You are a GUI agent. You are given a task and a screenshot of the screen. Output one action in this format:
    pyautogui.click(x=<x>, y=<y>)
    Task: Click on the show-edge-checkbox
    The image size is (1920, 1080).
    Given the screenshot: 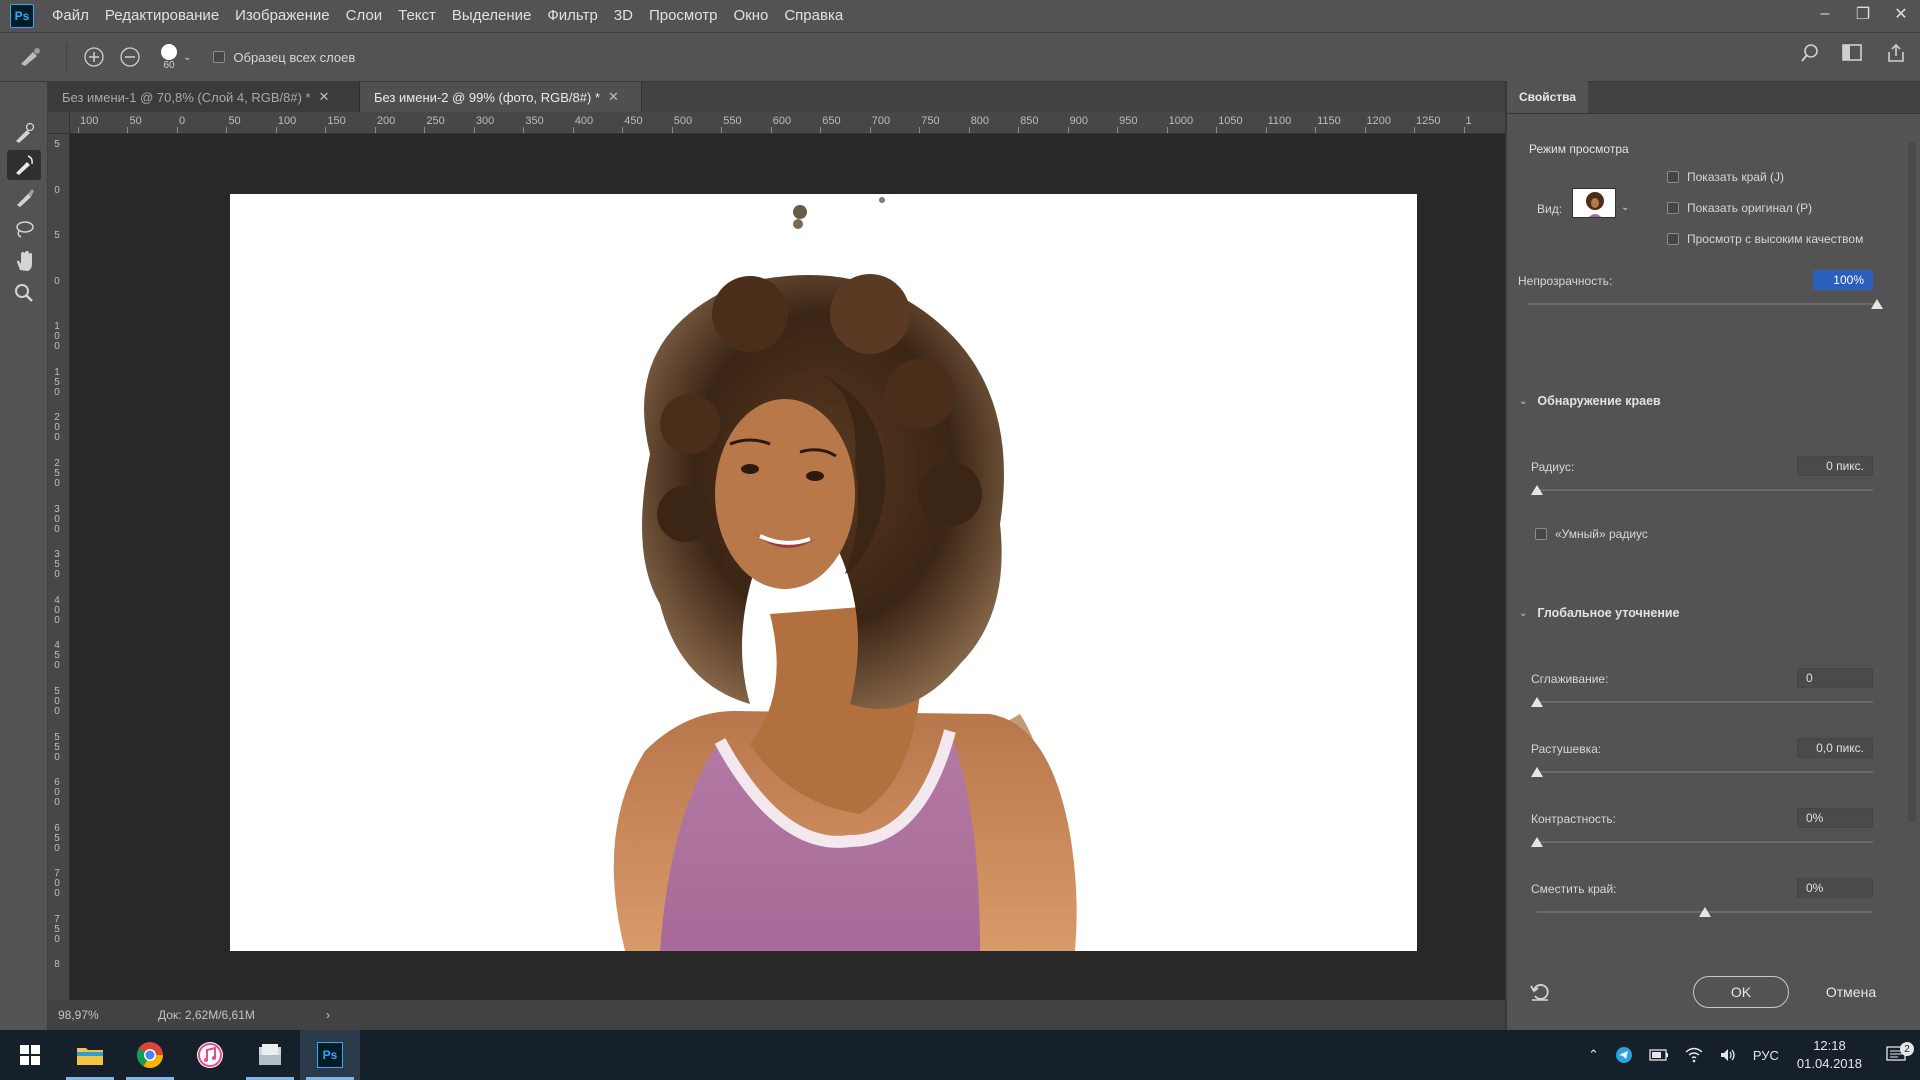 What is the action you would take?
    pyautogui.click(x=1673, y=177)
    